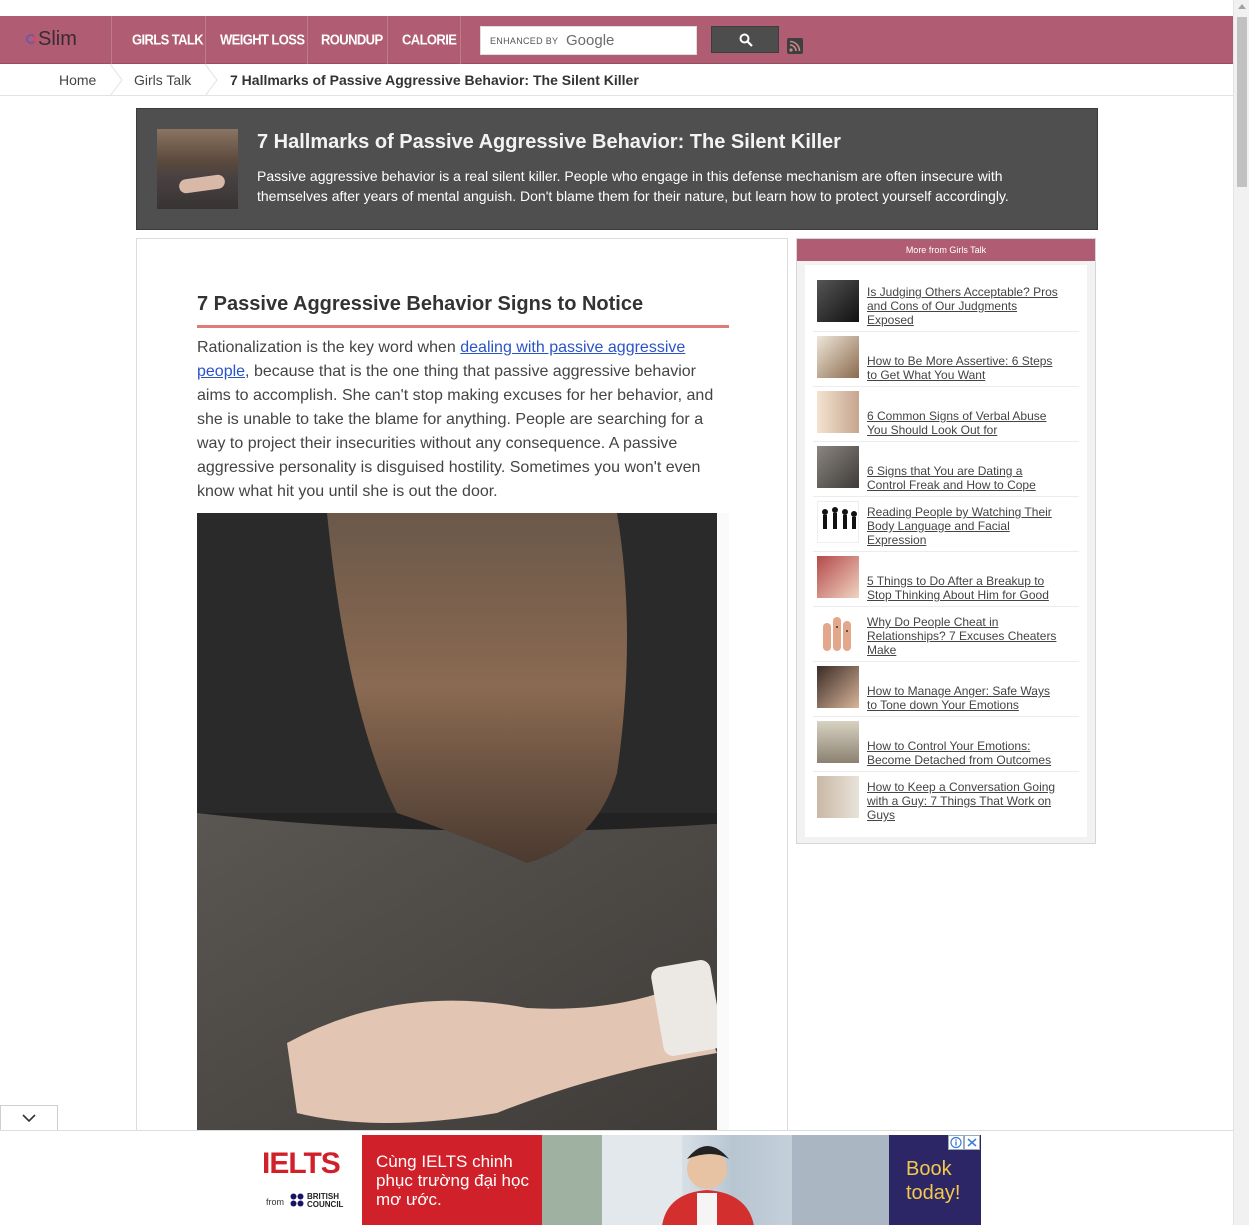  Describe the element at coordinates (1242, 6) in the screenshot. I see `scroll-up-icon` at that location.